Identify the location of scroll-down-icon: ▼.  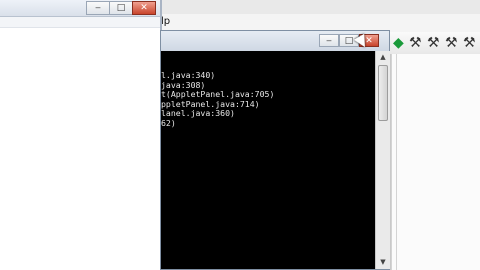
(383, 262).